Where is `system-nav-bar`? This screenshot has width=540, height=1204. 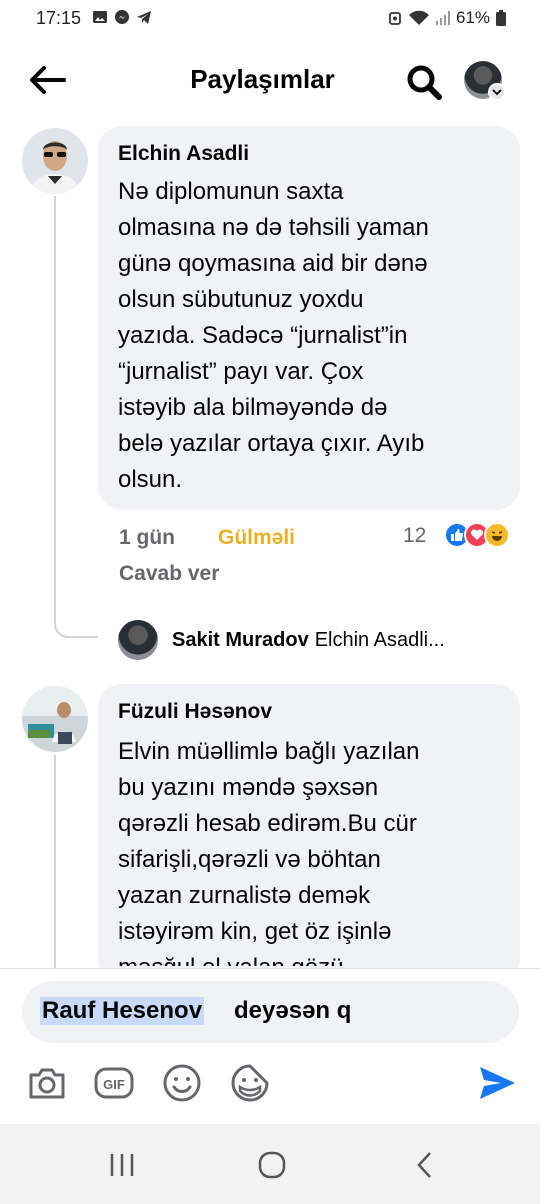
system-nav-bar is located at coordinates (270, 1164).